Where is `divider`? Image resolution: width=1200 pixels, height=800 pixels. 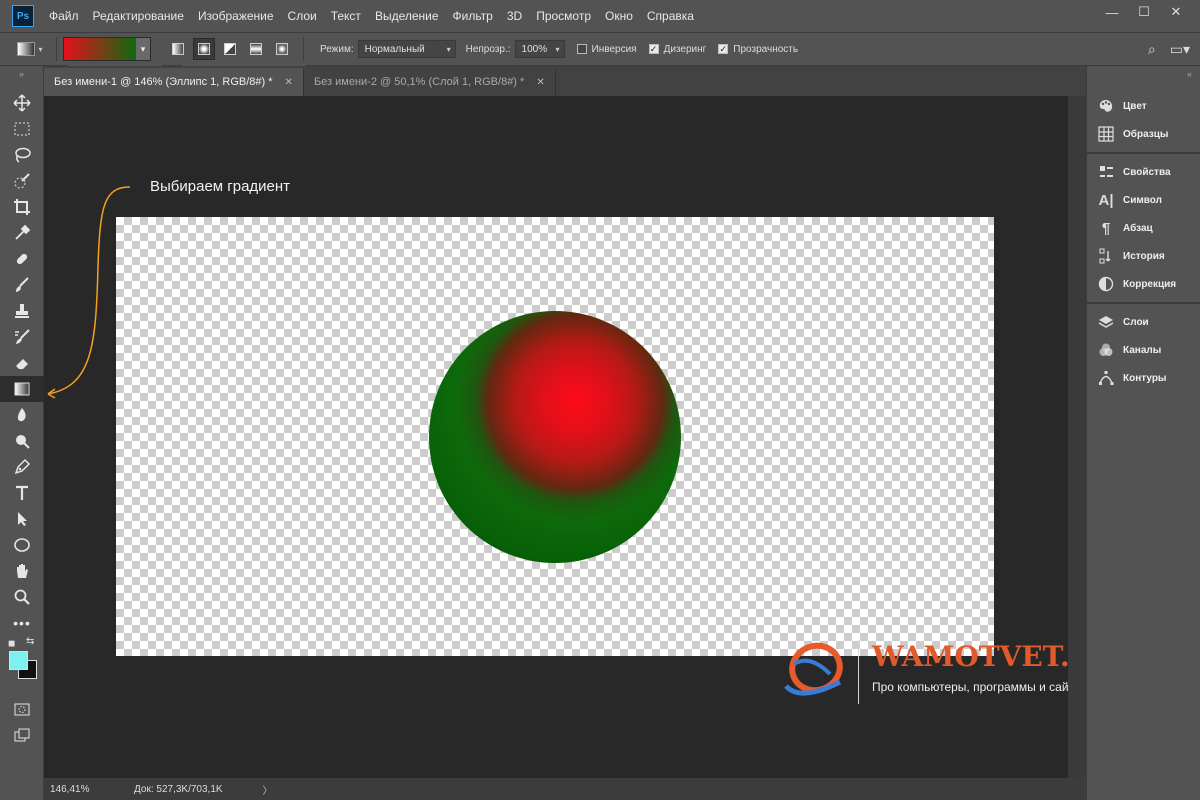
divider is located at coordinates (56, 49).